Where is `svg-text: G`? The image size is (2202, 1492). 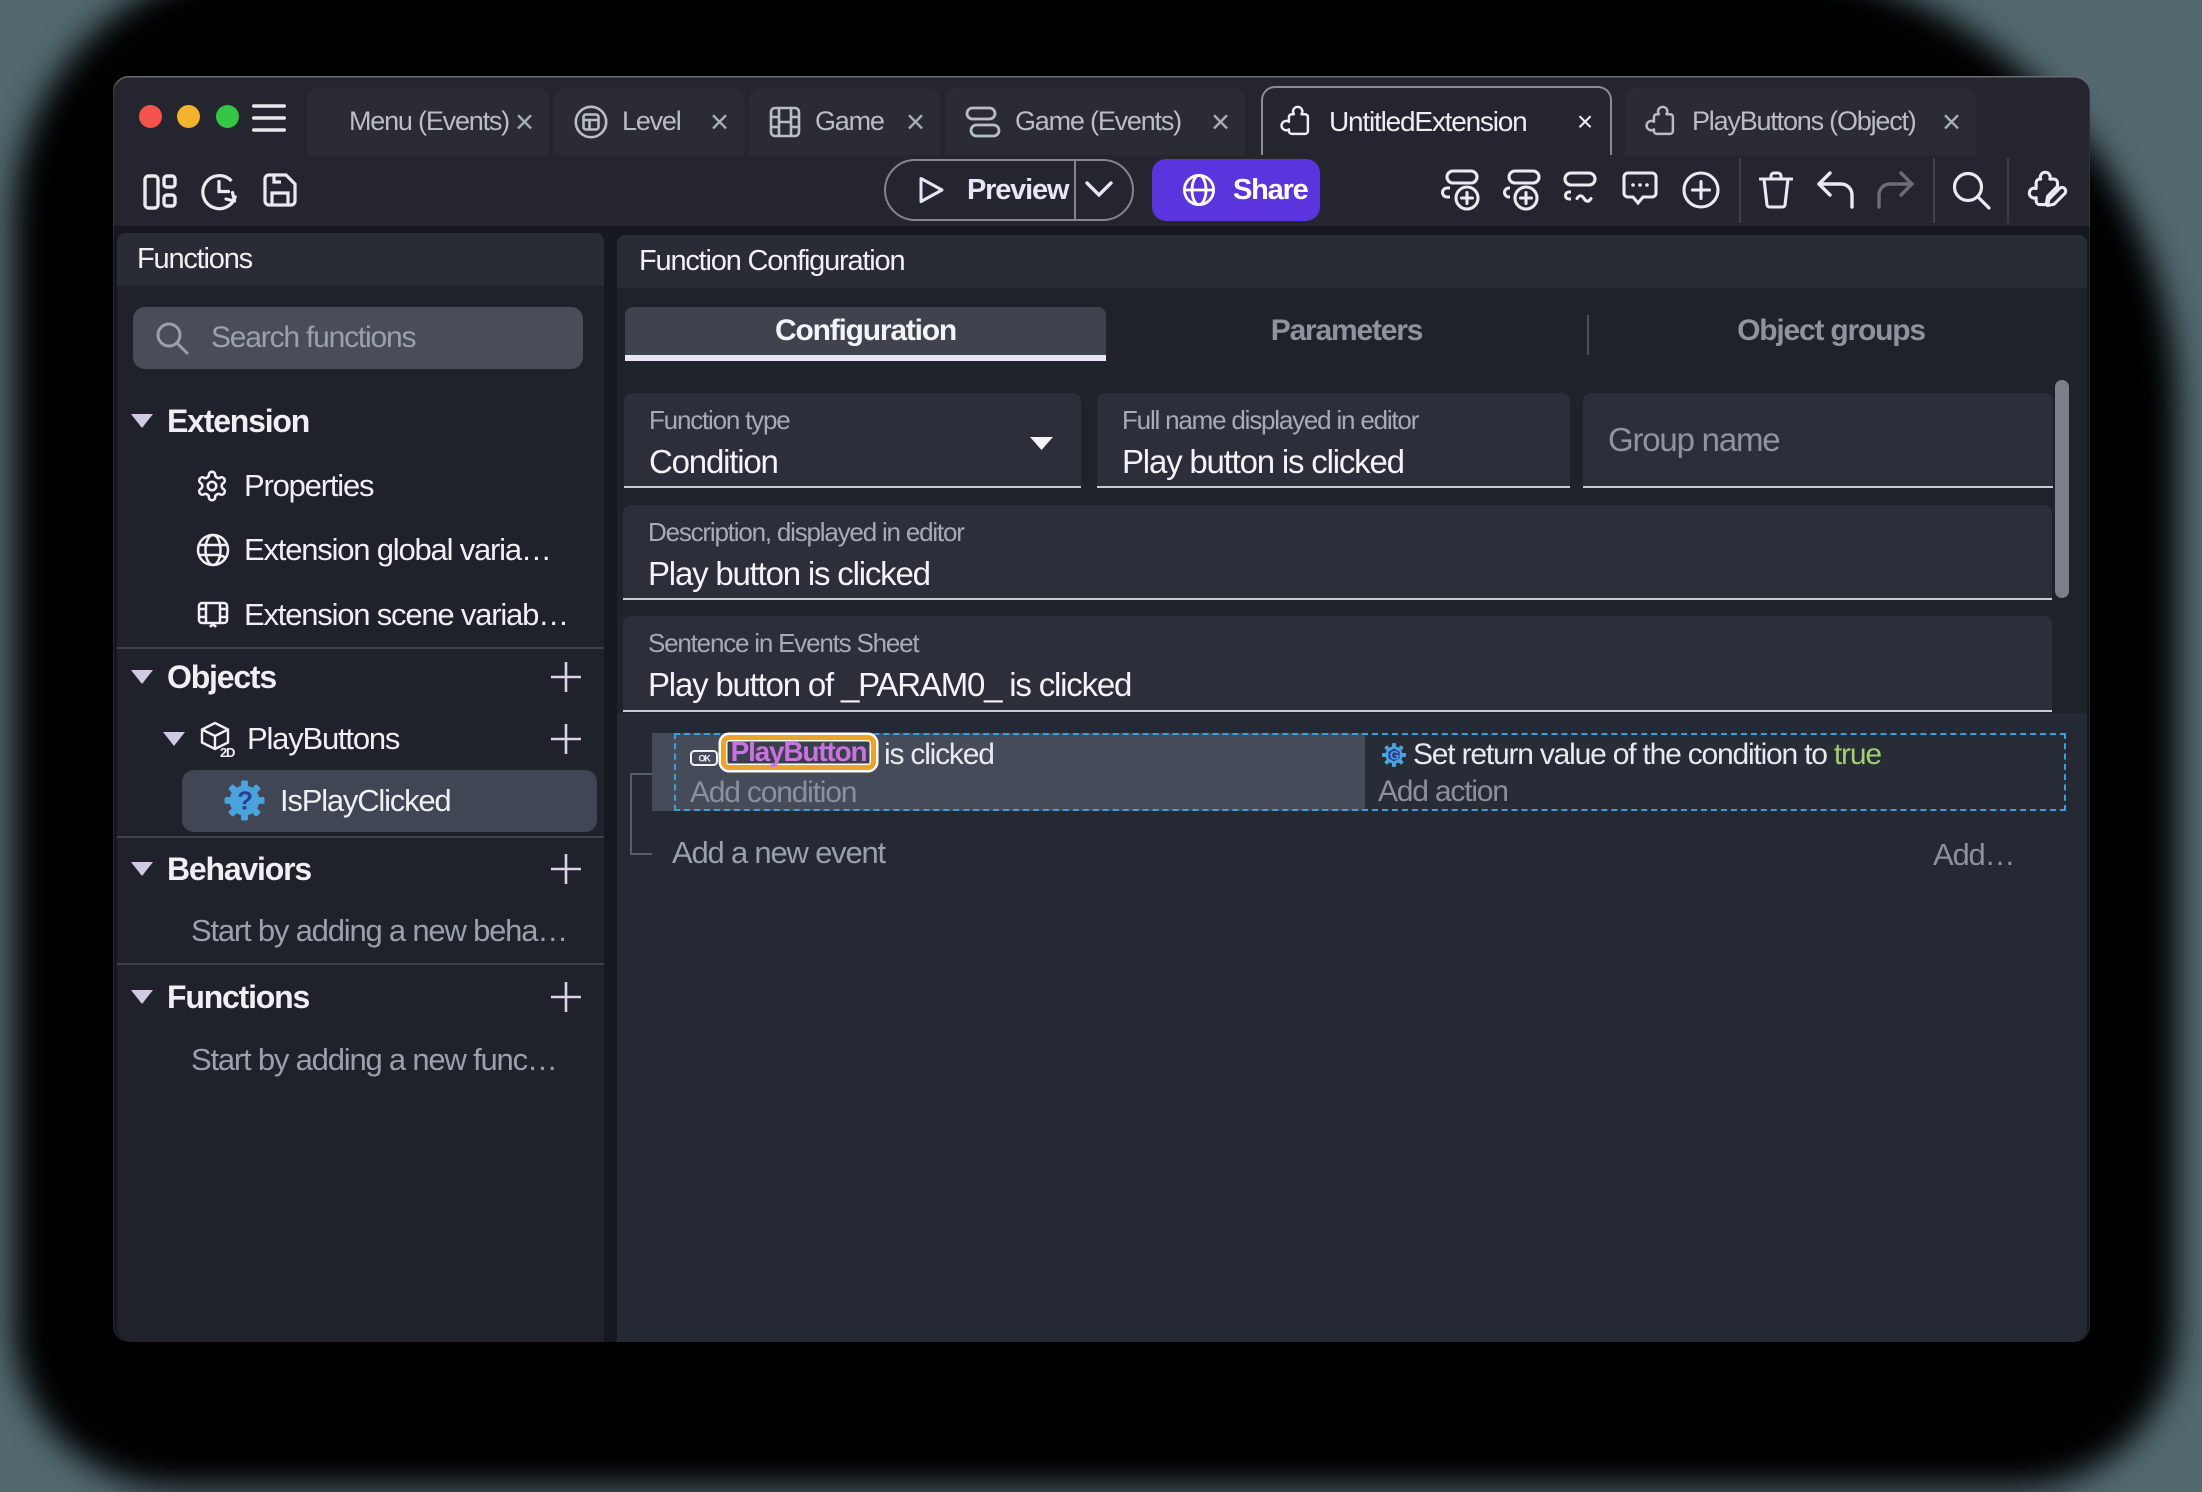
svg-text: G is located at coordinates (1394, 756).